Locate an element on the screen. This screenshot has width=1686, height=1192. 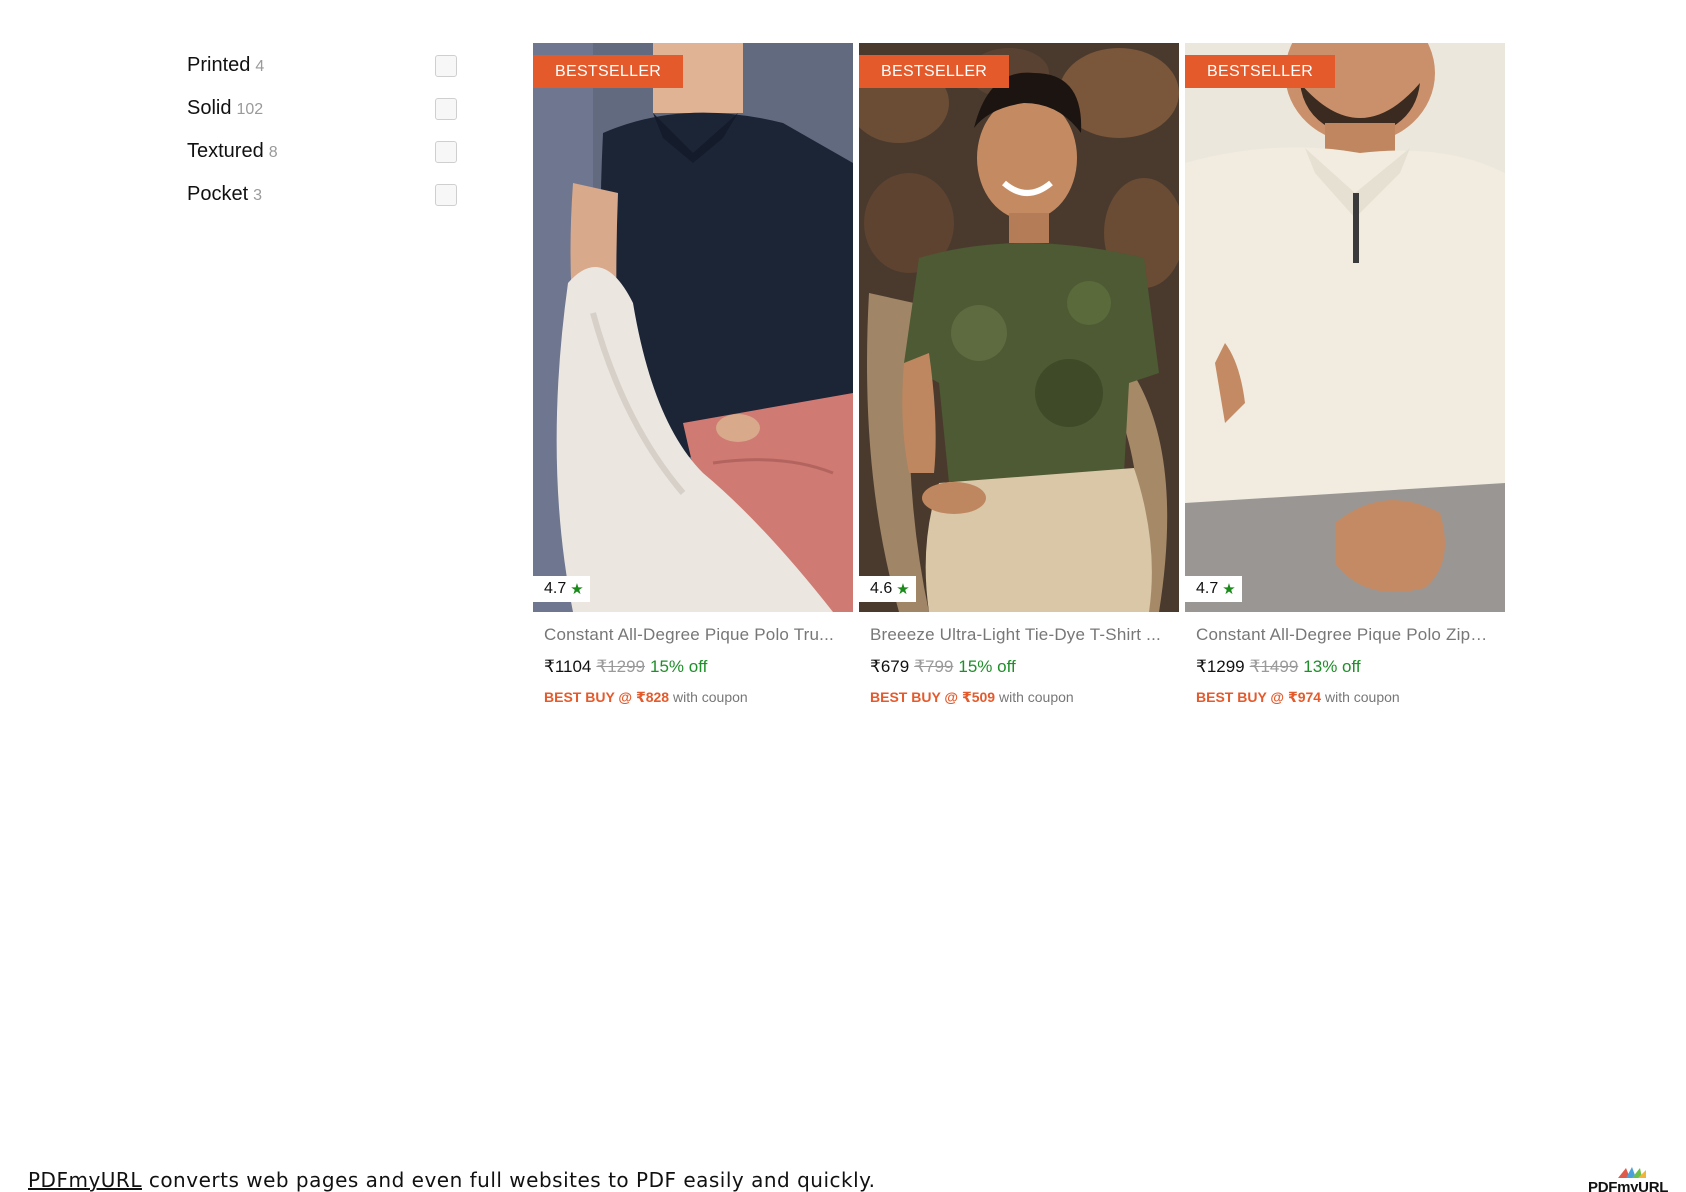
product-image: BESTSELLER 4.6 ★ is located at coordinates (1019, 327).